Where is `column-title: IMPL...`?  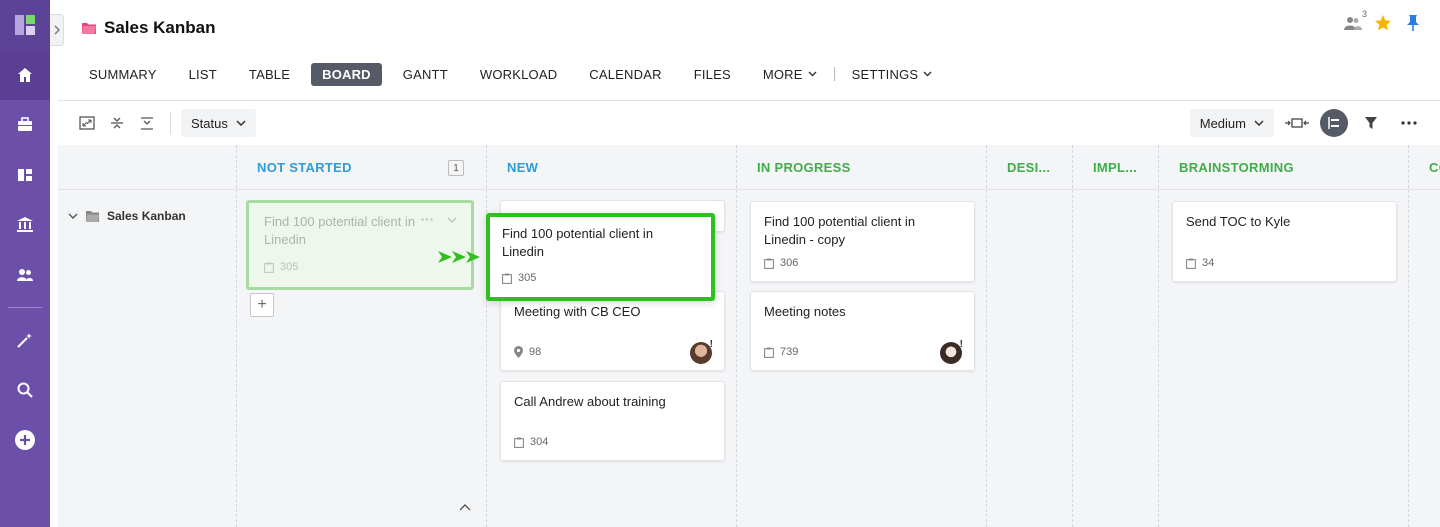
column-title: IMPL... is located at coordinates (1115, 167).